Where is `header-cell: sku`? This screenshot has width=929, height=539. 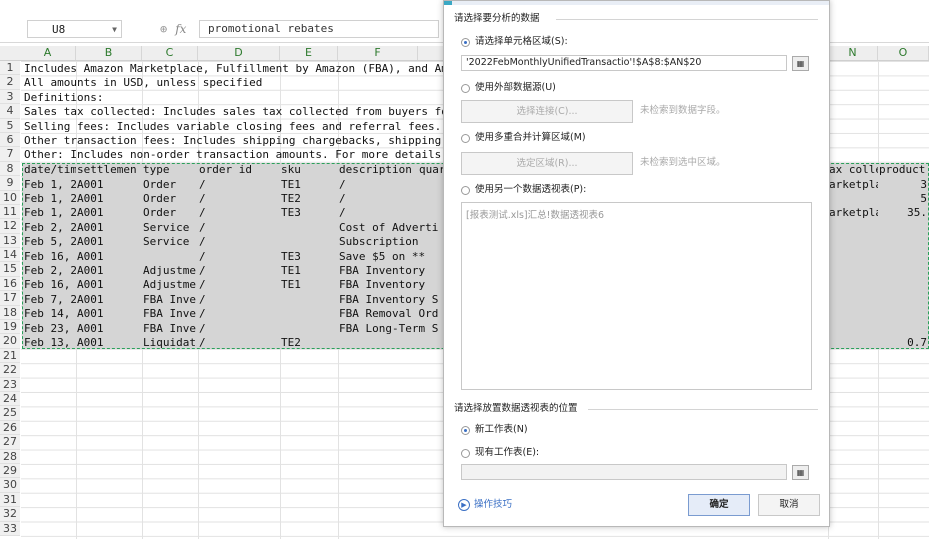 header-cell: sku is located at coordinates (309, 170).